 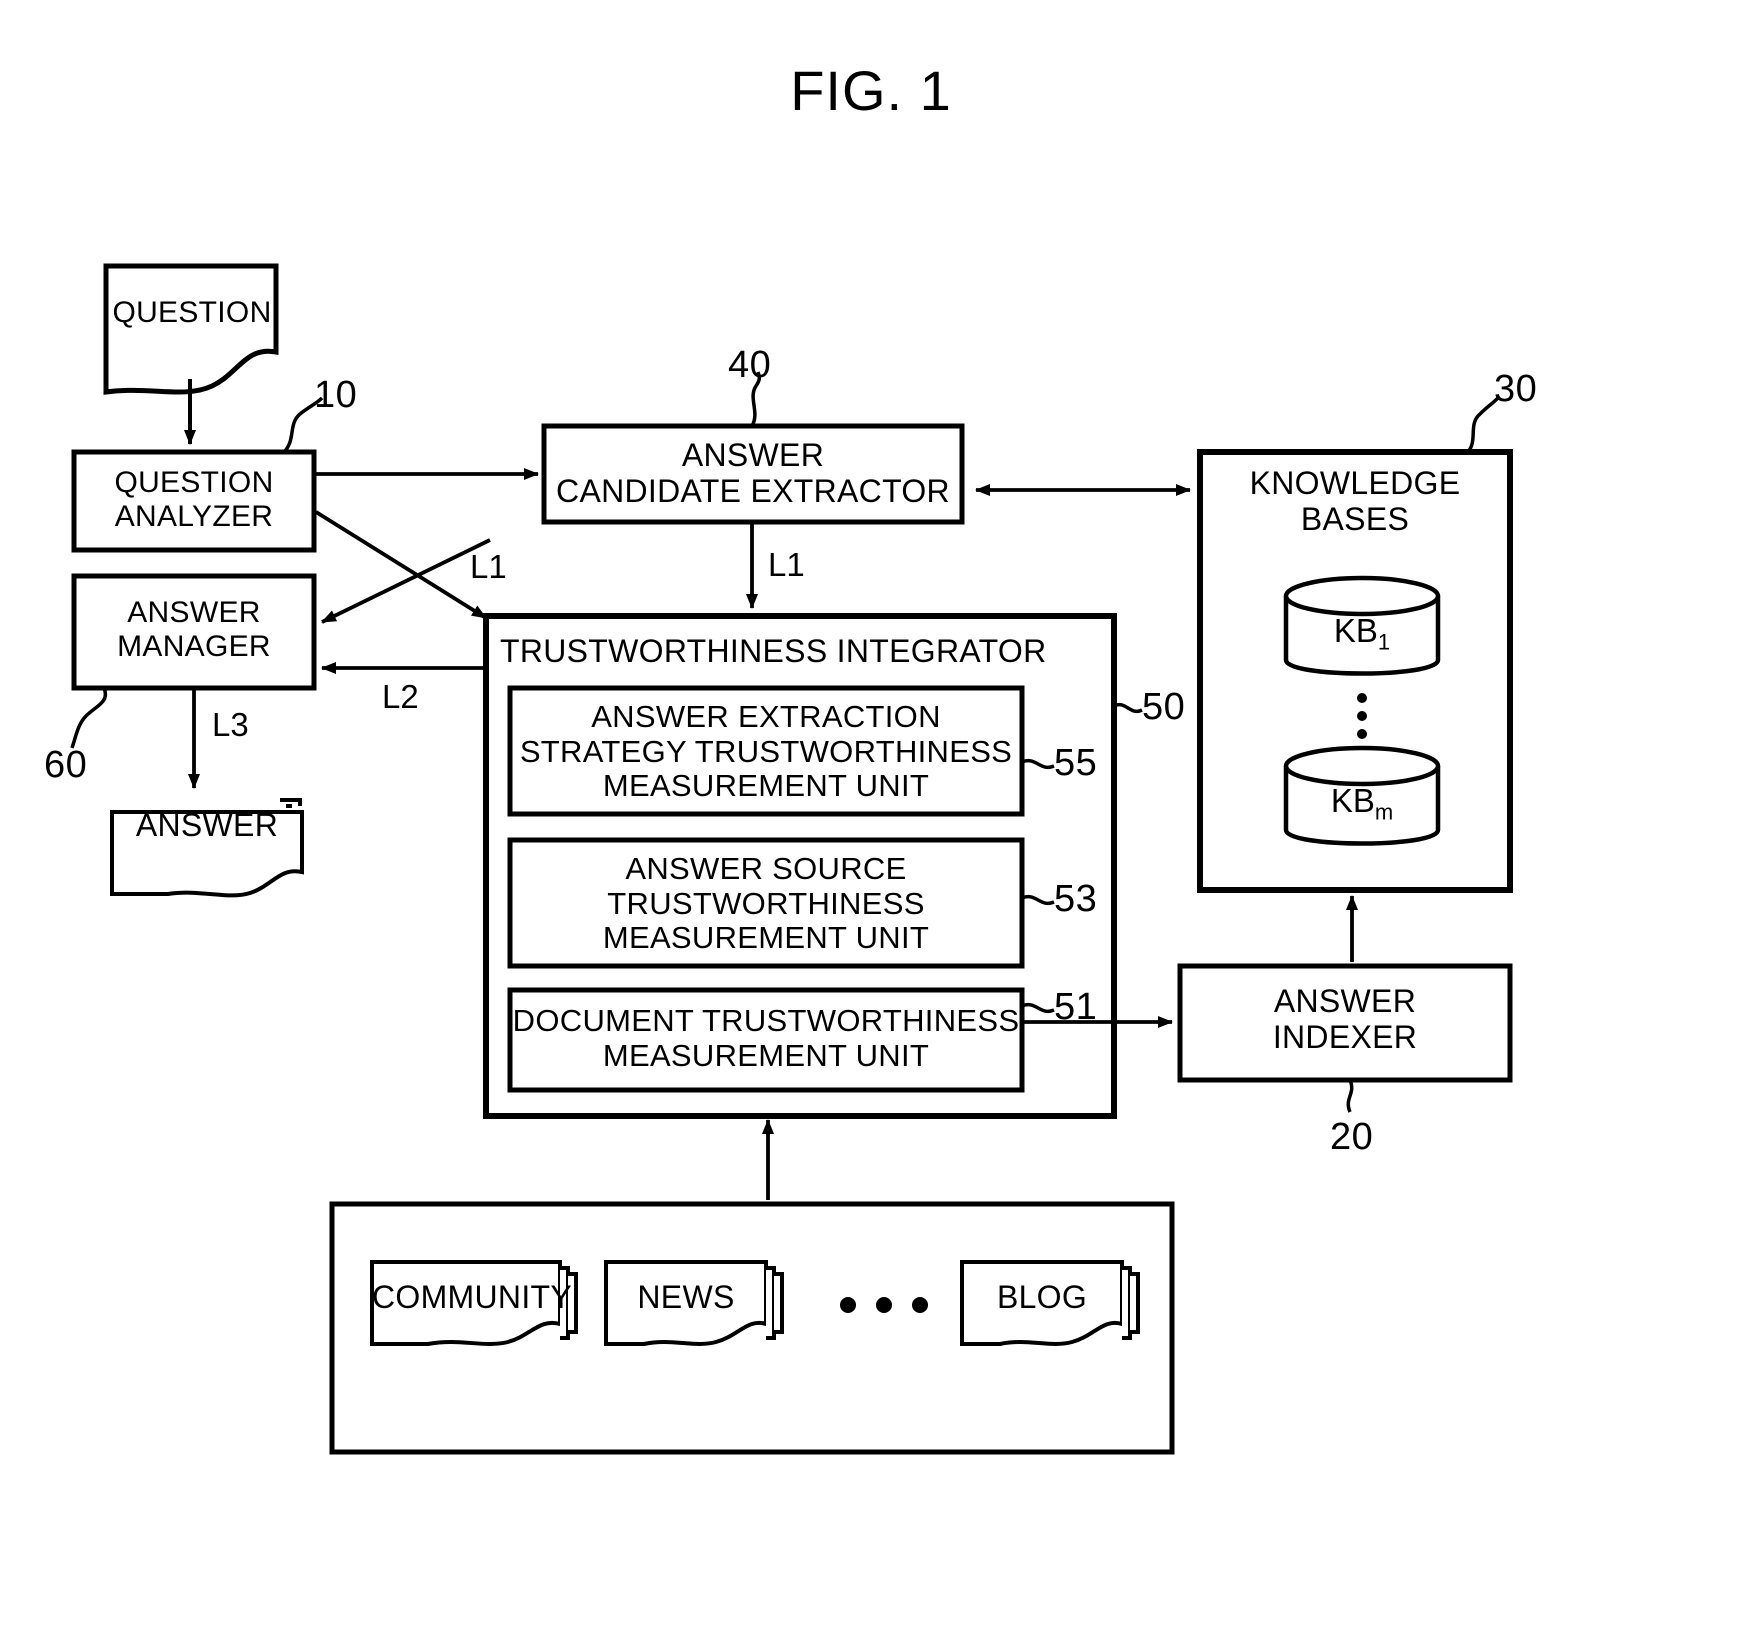 I want to click on arrow-l1-analyzer-to-integrator, so click(x=401, y=565).